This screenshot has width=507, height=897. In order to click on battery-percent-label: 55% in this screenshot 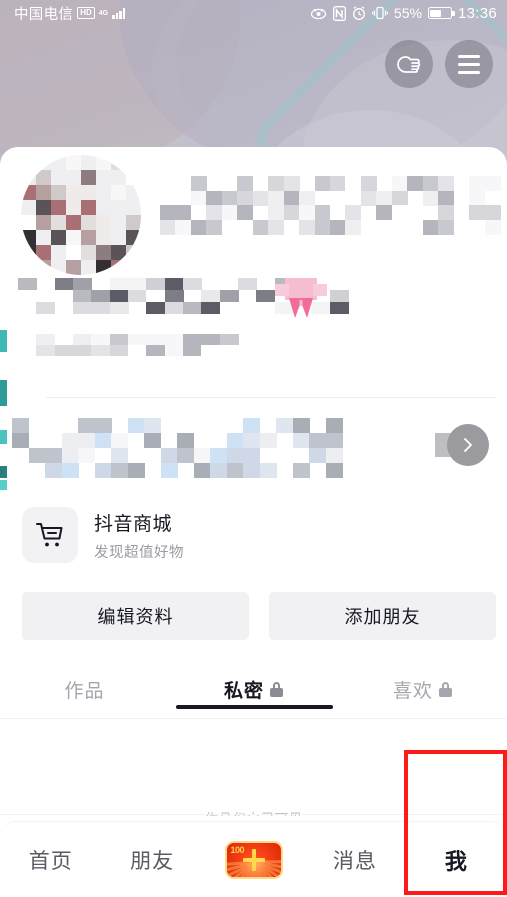, I will do `click(407, 13)`.